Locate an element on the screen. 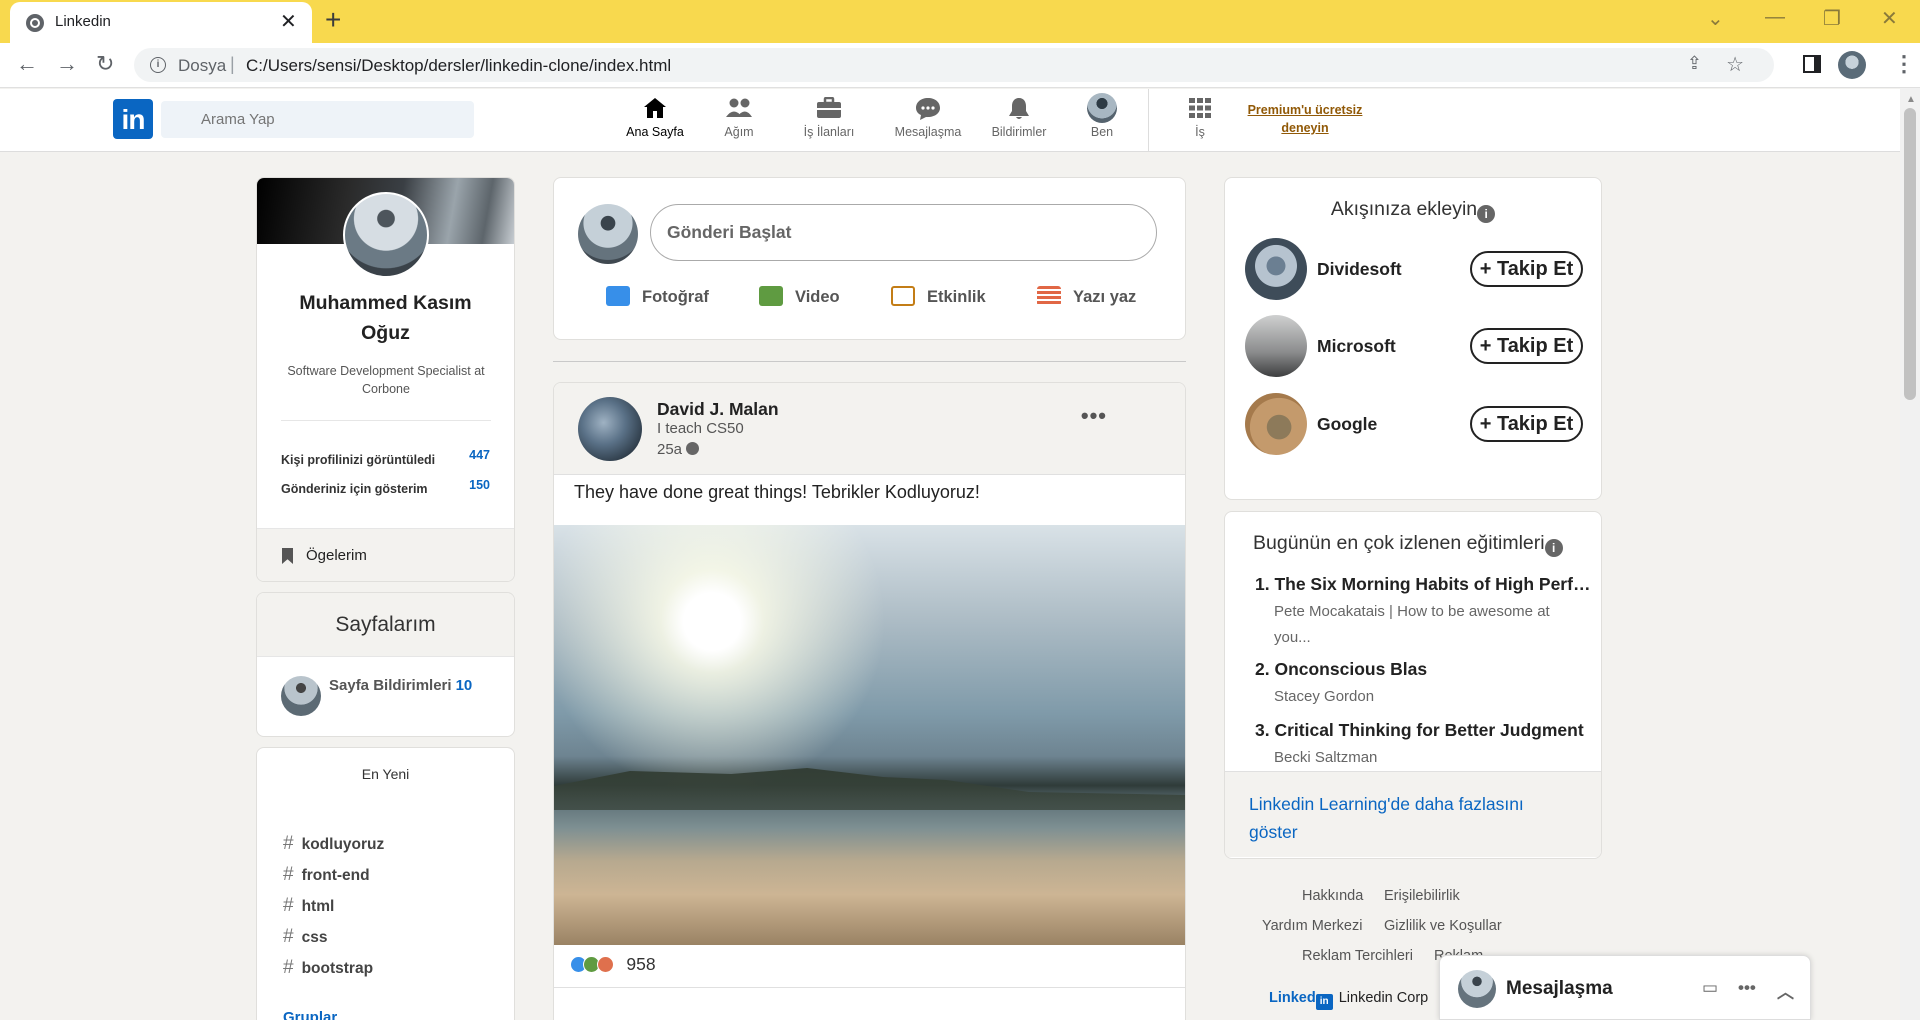 The height and width of the screenshot is (1020, 1920). restore-icon: ❐ is located at coordinates (1832, 18).